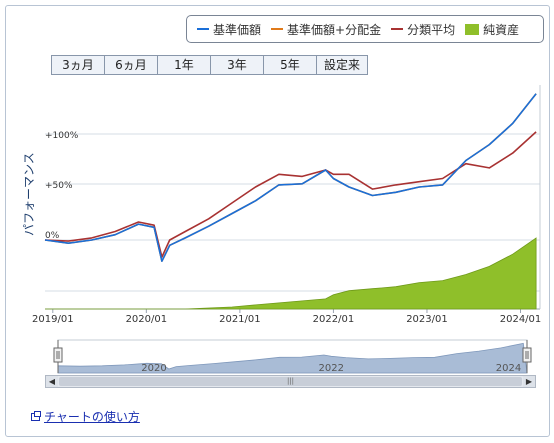  I want to click on y-tick-label: +50%, so click(59, 186).